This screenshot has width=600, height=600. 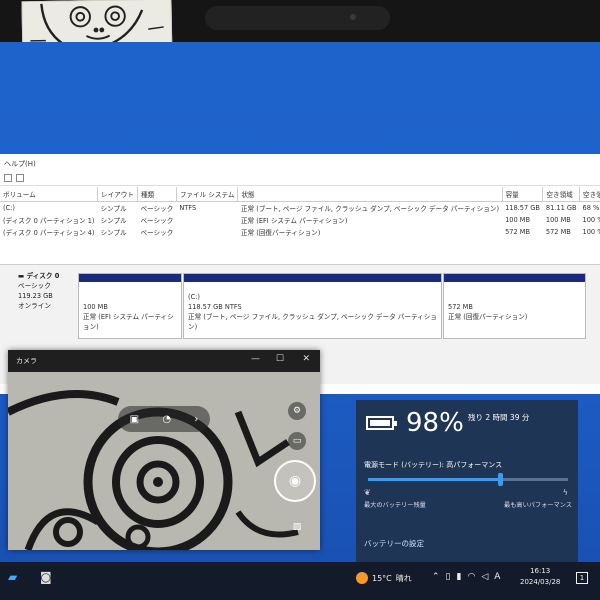 What do you see at coordinates (20, 164) in the screenshot?
I see `menu-help: ヘルプ(H)` at bounding box center [20, 164].